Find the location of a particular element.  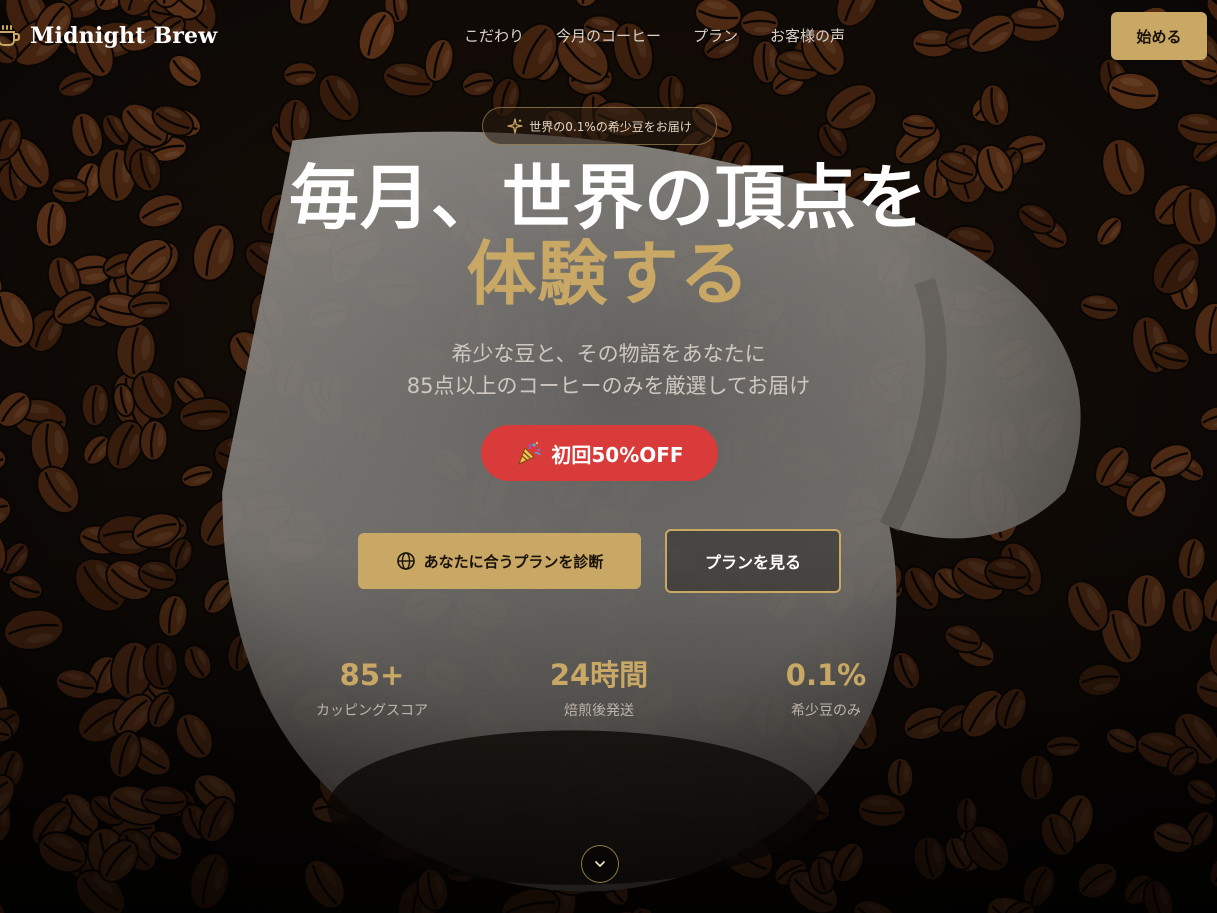

stat-label: 焙煎後発送 is located at coordinates (599, 711).